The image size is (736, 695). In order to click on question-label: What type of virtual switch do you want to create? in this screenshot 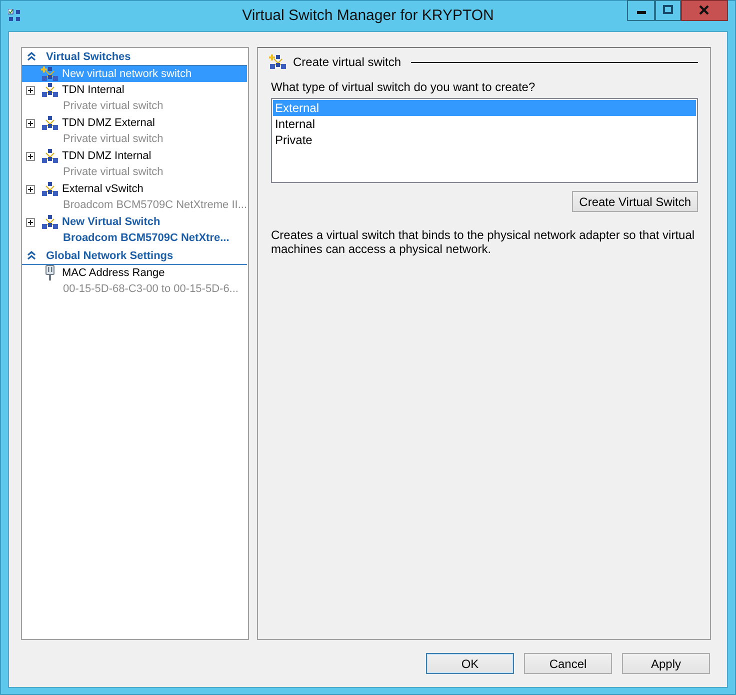, I will do `click(403, 87)`.